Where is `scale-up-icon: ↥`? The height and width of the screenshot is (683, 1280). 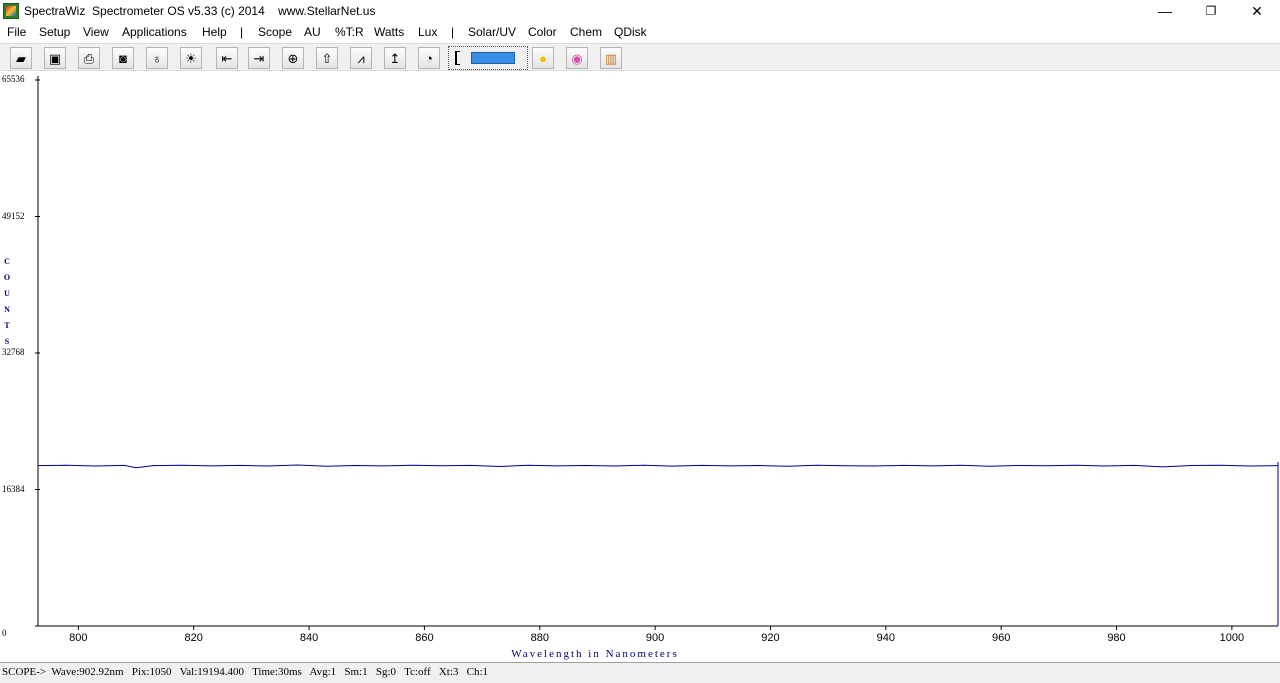 scale-up-icon: ↥ is located at coordinates (395, 58).